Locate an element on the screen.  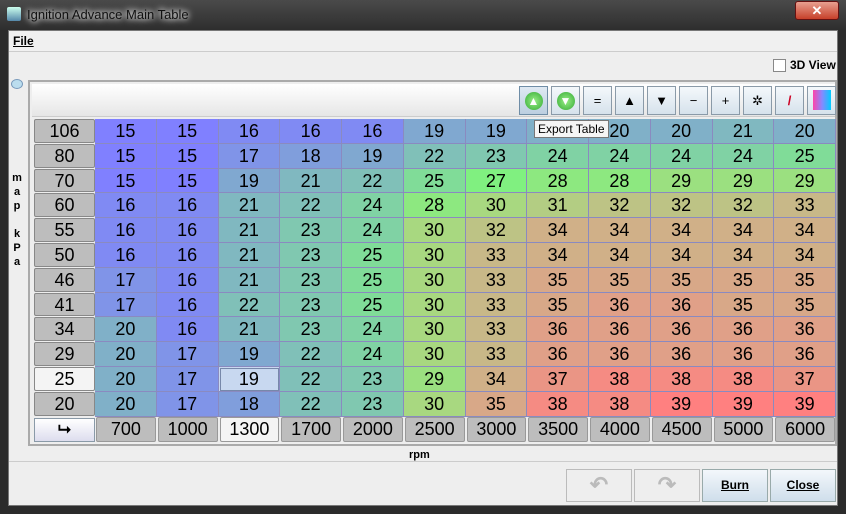
column-header: 700 is located at coordinates (126, 429).